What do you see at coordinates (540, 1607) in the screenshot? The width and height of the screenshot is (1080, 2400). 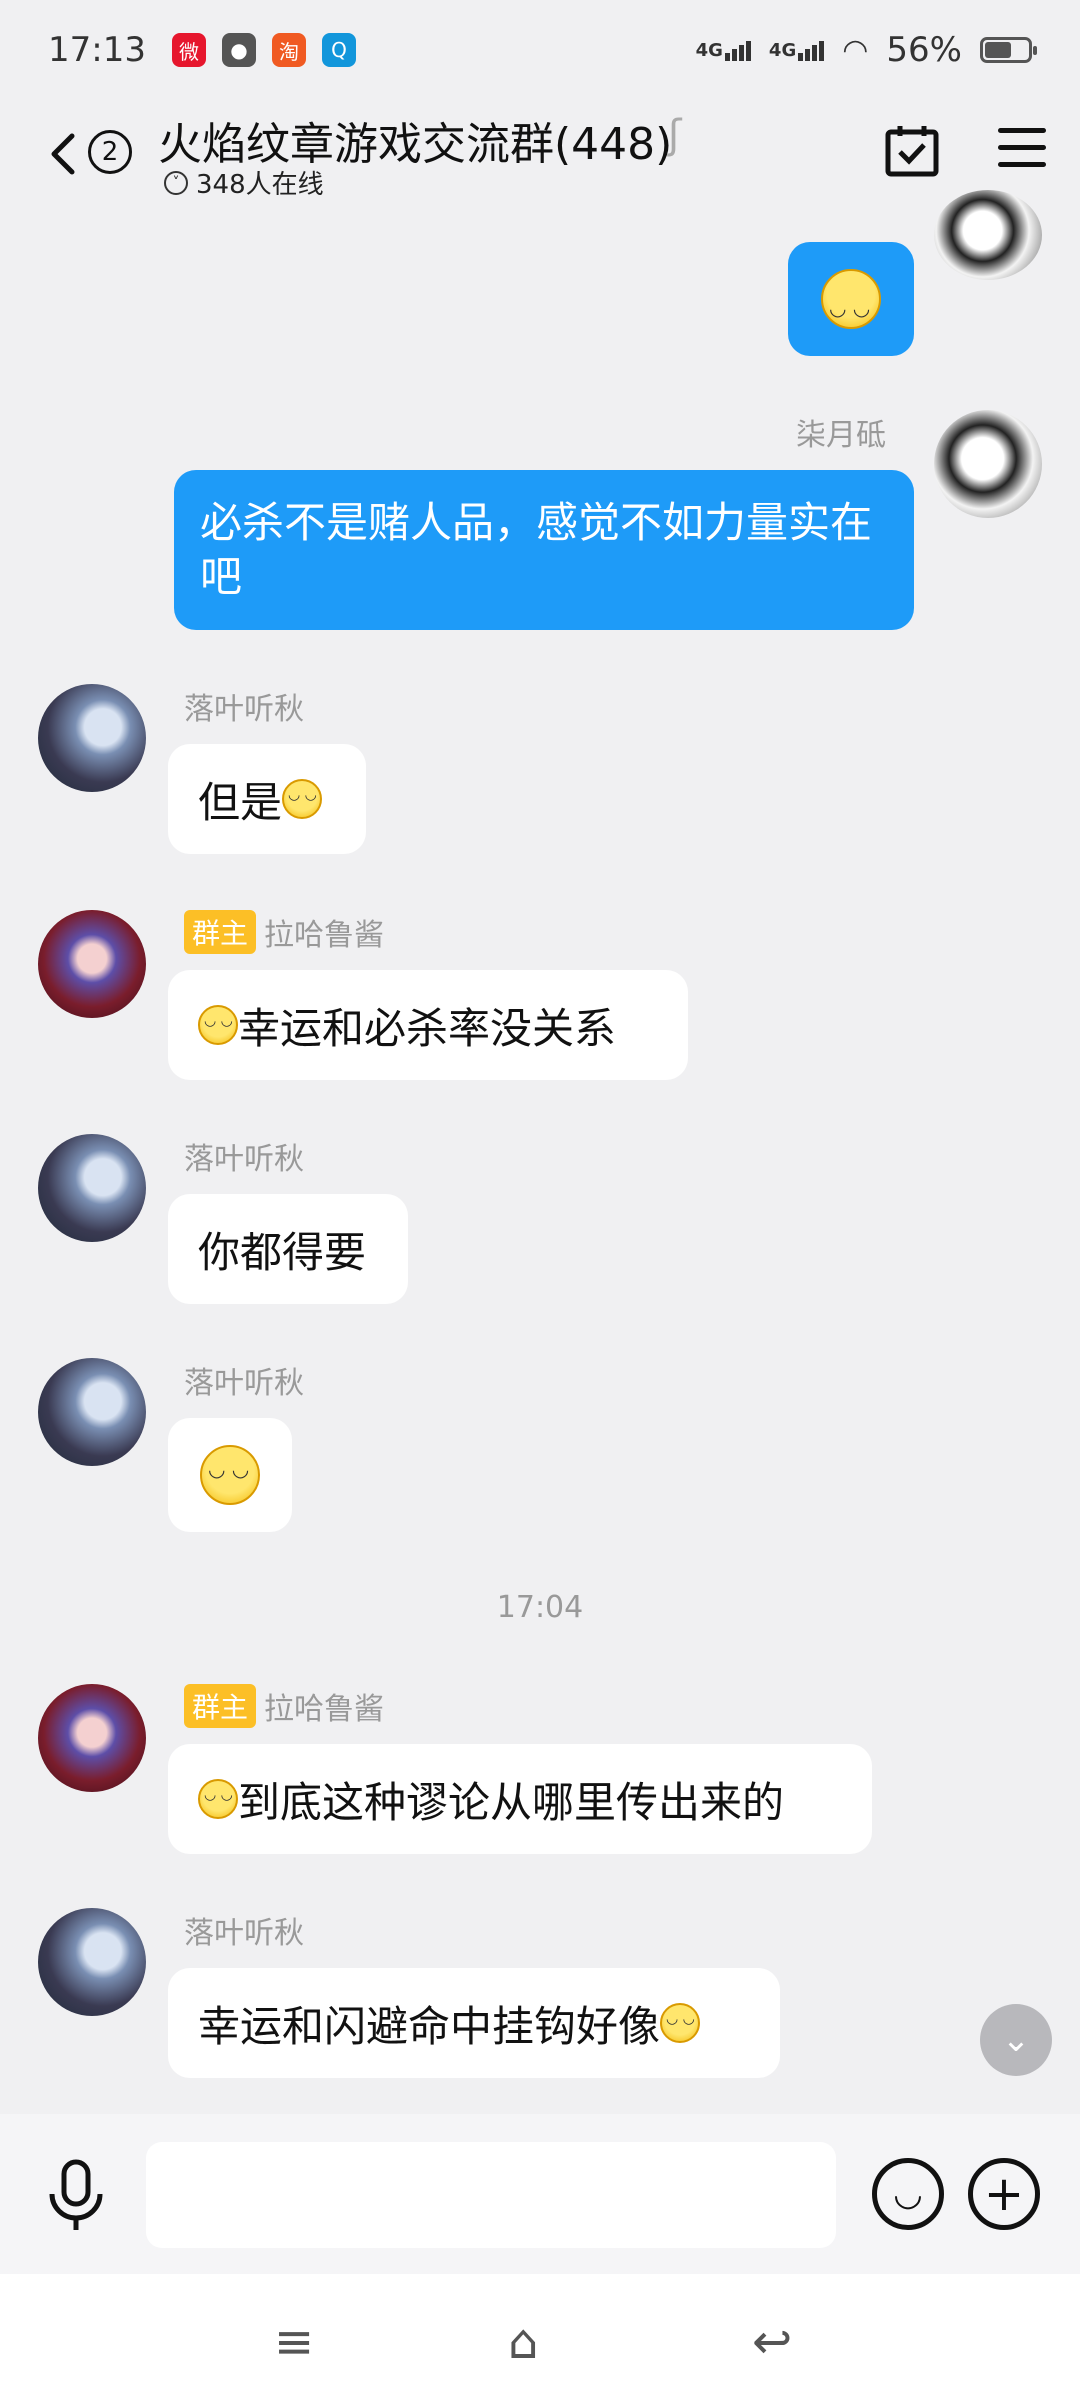 I see `timestamp: 17:04` at bounding box center [540, 1607].